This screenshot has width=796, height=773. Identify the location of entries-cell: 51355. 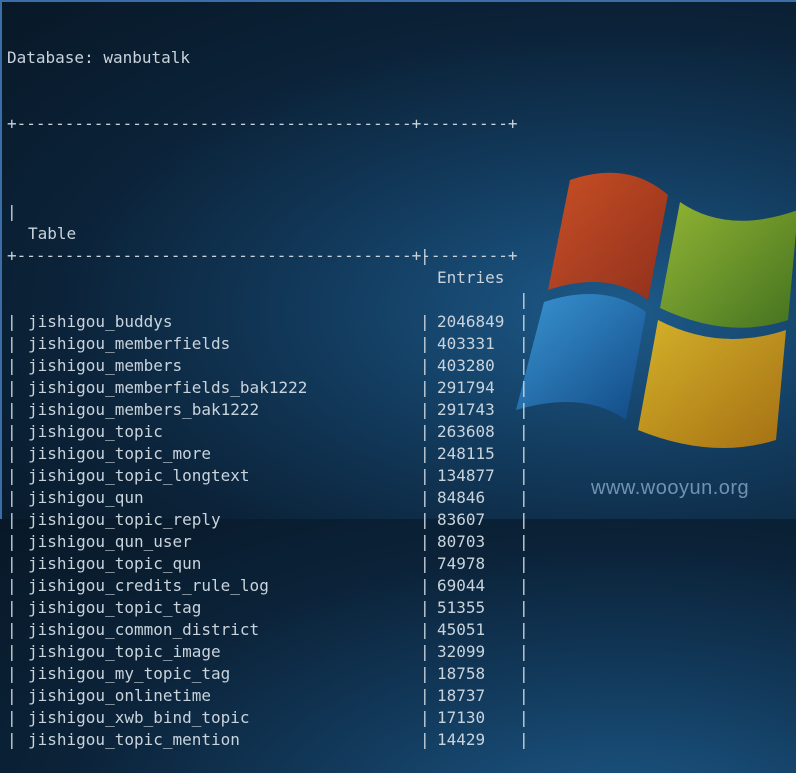
(461, 607).